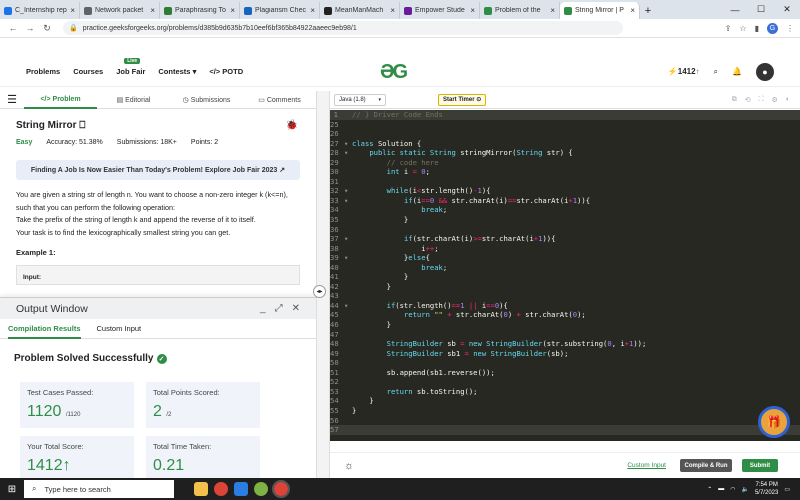  I want to click on code-line: 40 break;, so click(565, 268).